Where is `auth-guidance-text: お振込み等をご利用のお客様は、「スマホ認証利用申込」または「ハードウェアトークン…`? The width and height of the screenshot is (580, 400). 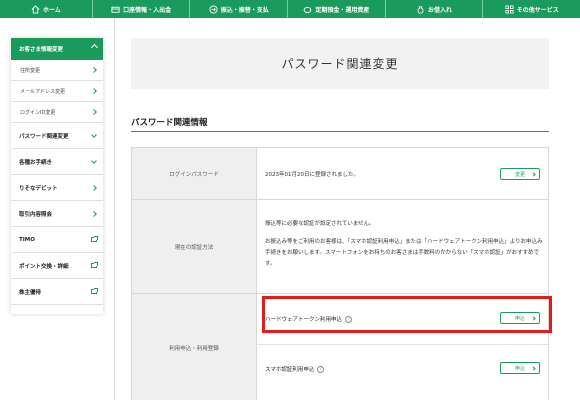
auth-guidance-text: お振込み等をご利用のお客様は、「スマホ認証利用申込」または「ハードウェアトークン… is located at coordinates (404, 253).